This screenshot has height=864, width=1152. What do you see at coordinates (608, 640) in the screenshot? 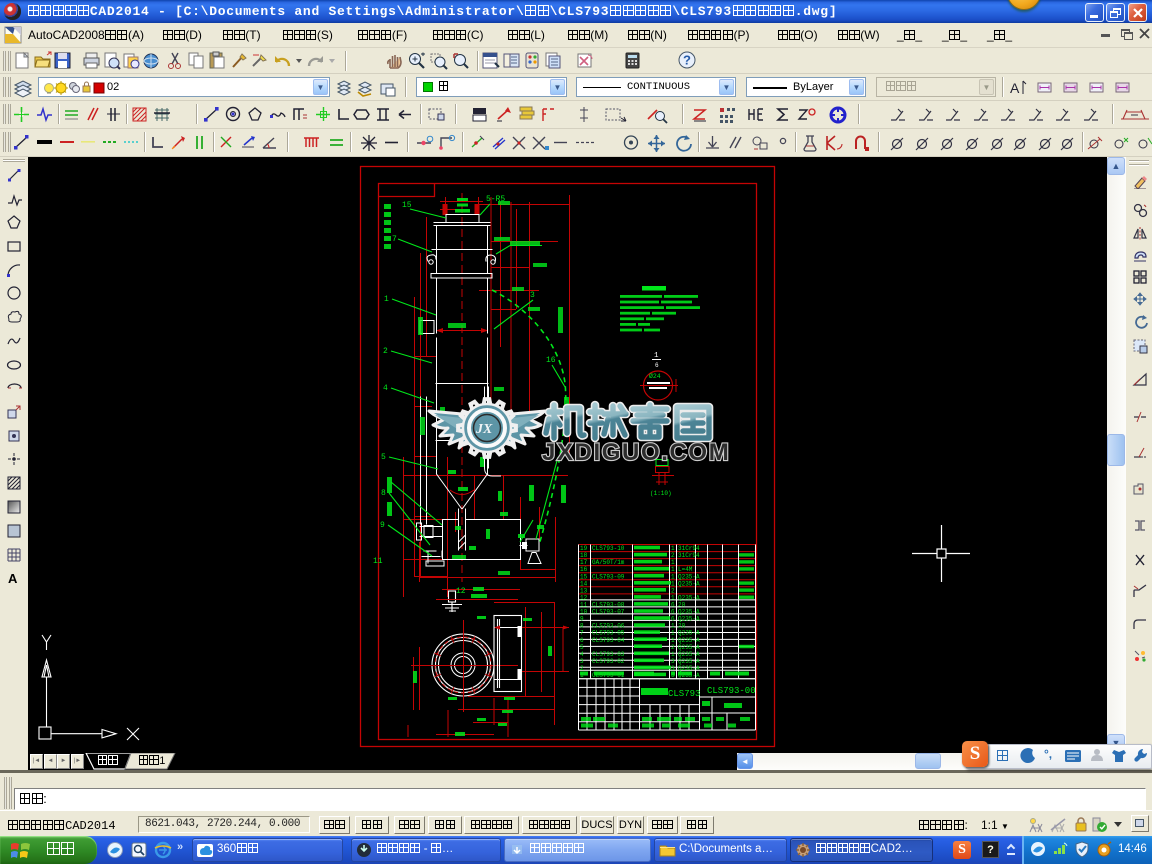
I see `svg-text: CLS793-04` at bounding box center [608, 640].